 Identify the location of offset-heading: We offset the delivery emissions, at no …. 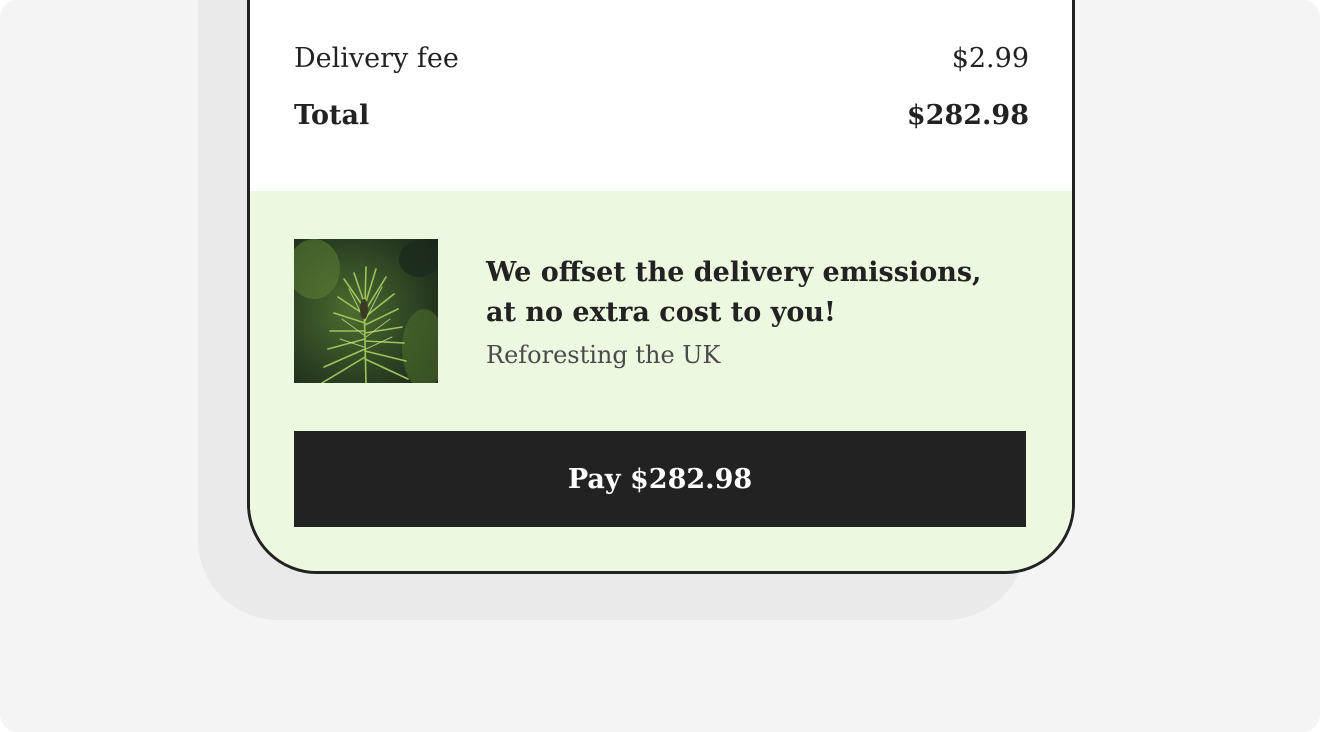
(756, 293).